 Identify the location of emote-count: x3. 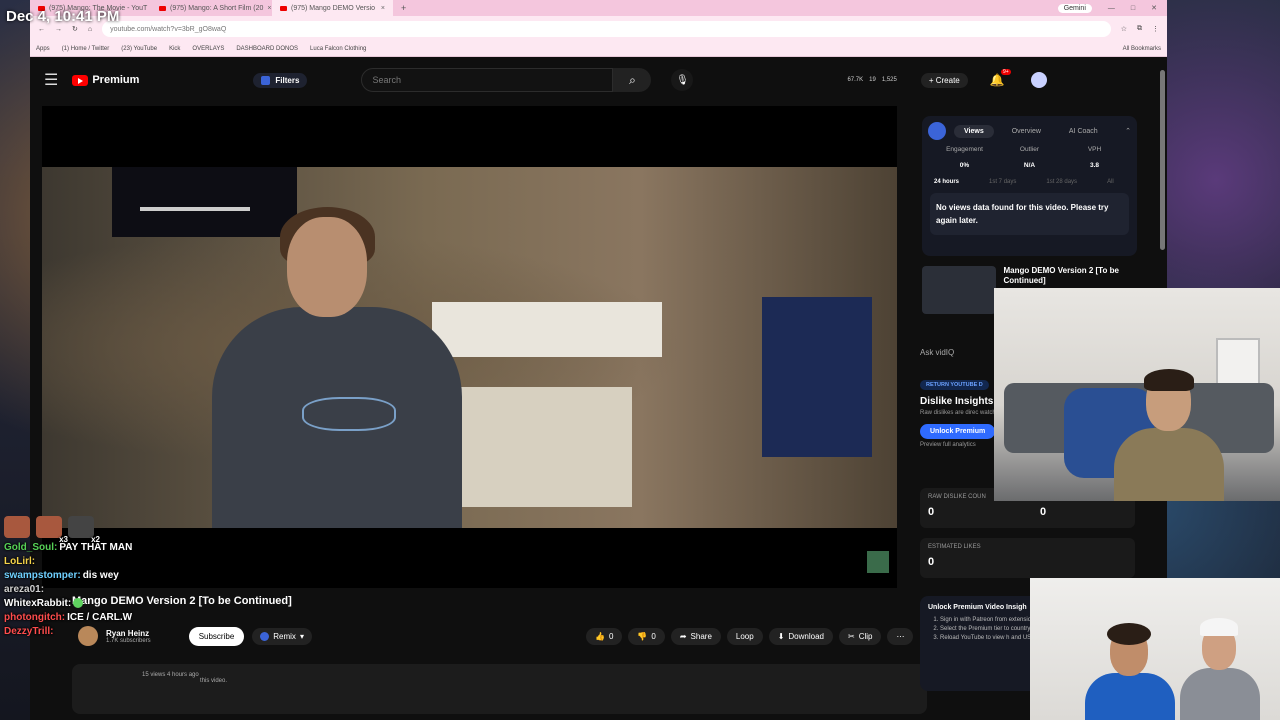
(63, 539).